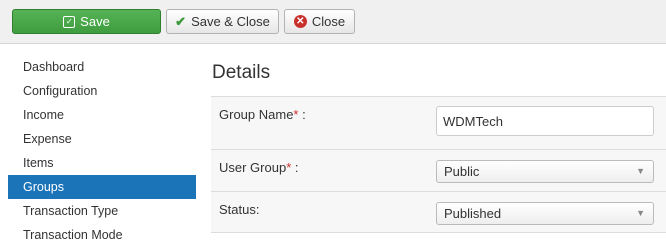 The height and width of the screenshot is (248, 666). I want to click on user-group-label: User Group* :, so click(259, 167).